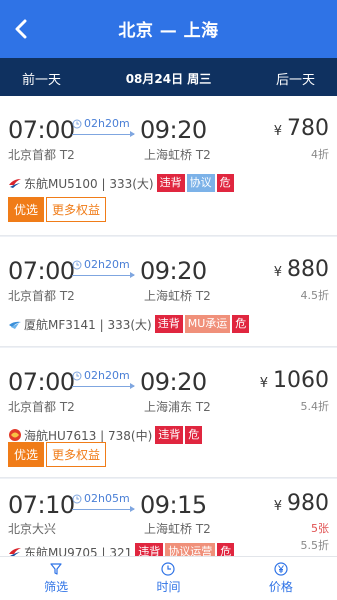 This screenshot has height=600, width=337. I want to click on flight-number: 厦航MF3141 | 333(大), so click(88, 324).